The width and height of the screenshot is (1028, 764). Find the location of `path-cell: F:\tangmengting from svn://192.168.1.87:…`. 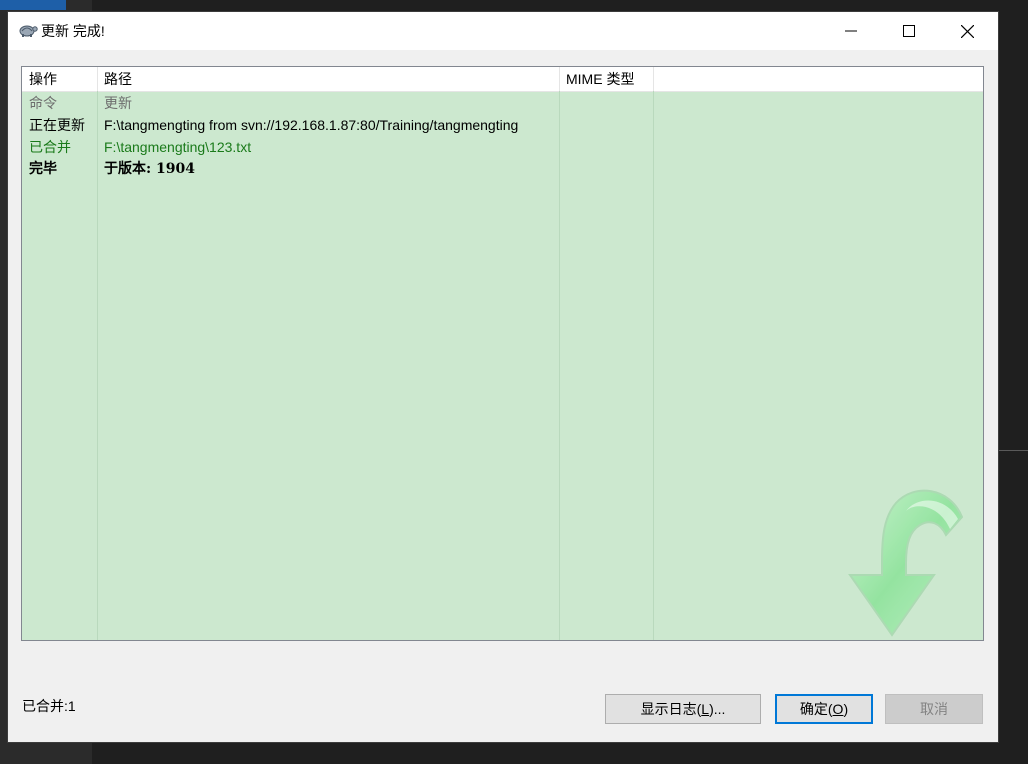

path-cell: F:\tangmengting from svn://192.168.1.87:… is located at coordinates (311, 125).